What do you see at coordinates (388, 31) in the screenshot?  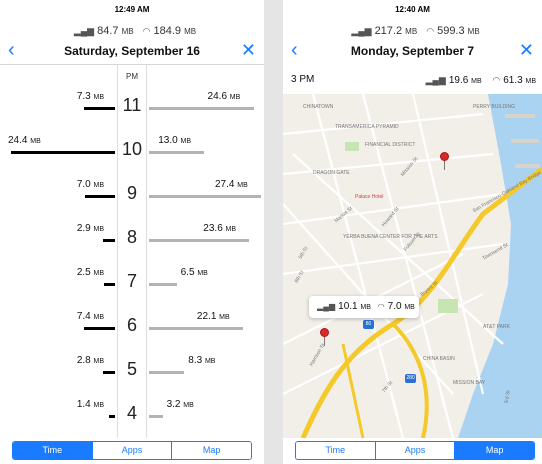 I see `cellular-usage-value: 217.2` at bounding box center [388, 31].